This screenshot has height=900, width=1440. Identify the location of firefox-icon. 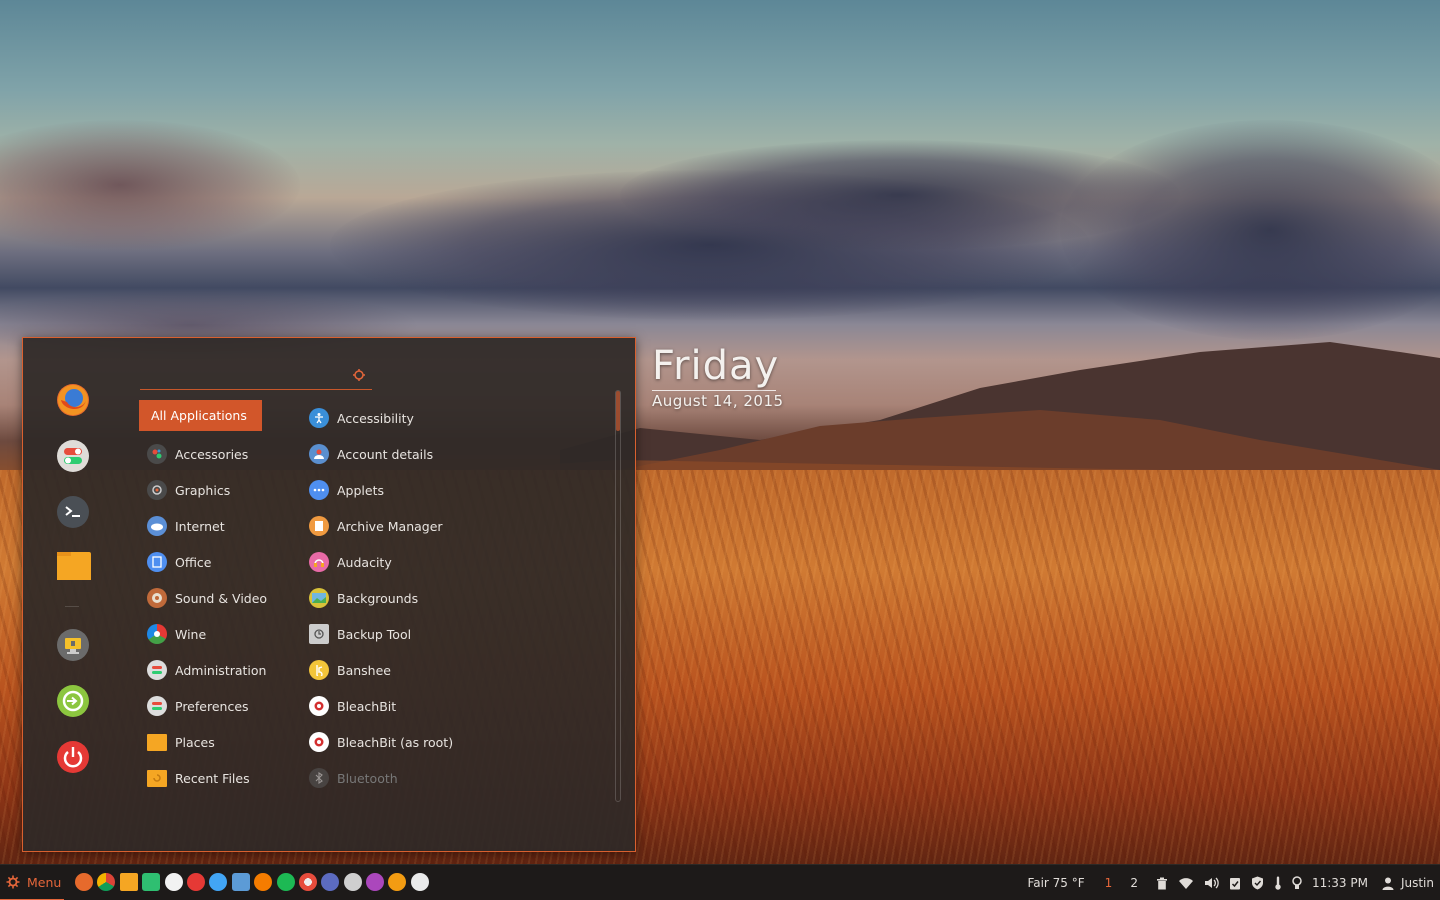
(73, 400).